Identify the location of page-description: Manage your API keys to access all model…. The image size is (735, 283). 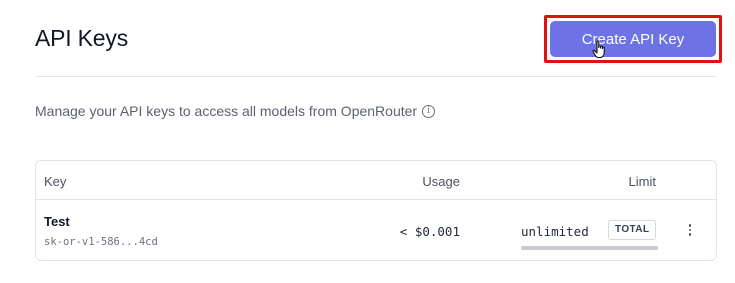
(235, 111).